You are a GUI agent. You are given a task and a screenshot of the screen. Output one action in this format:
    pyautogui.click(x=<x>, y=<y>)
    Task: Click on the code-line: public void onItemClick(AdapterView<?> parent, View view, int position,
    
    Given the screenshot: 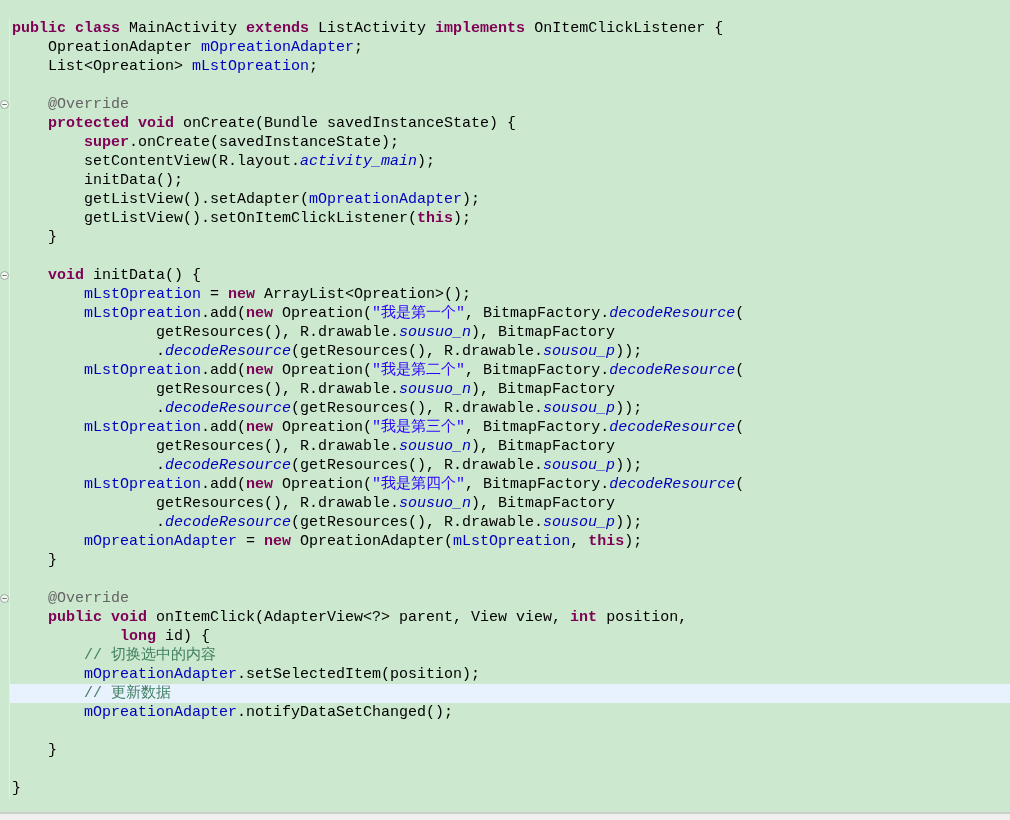 What is the action you would take?
    pyautogui.click(x=368, y=617)
    